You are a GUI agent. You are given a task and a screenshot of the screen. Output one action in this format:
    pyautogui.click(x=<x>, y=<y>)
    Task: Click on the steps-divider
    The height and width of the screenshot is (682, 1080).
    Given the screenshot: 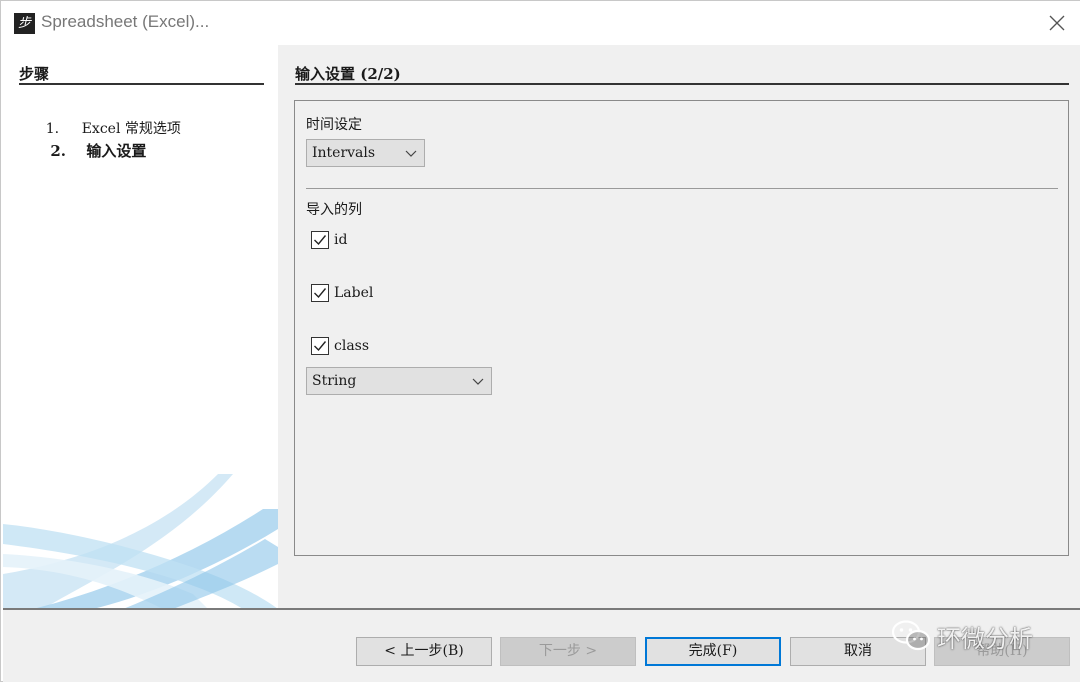 What is the action you would take?
    pyautogui.click(x=141, y=84)
    